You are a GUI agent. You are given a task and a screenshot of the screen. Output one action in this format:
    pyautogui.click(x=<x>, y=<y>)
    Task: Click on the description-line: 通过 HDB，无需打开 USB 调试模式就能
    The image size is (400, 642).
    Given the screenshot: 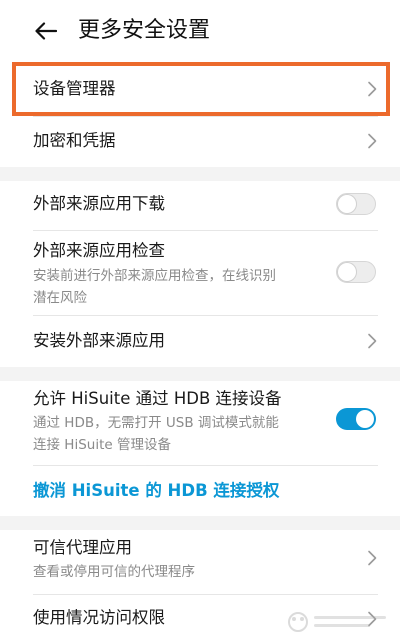 What is the action you would take?
    pyautogui.click(x=156, y=423)
    